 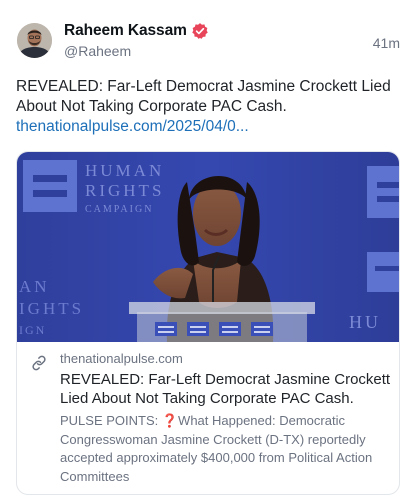 What do you see at coordinates (97, 51) in the screenshot?
I see `author-handle: @Raheem` at bounding box center [97, 51].